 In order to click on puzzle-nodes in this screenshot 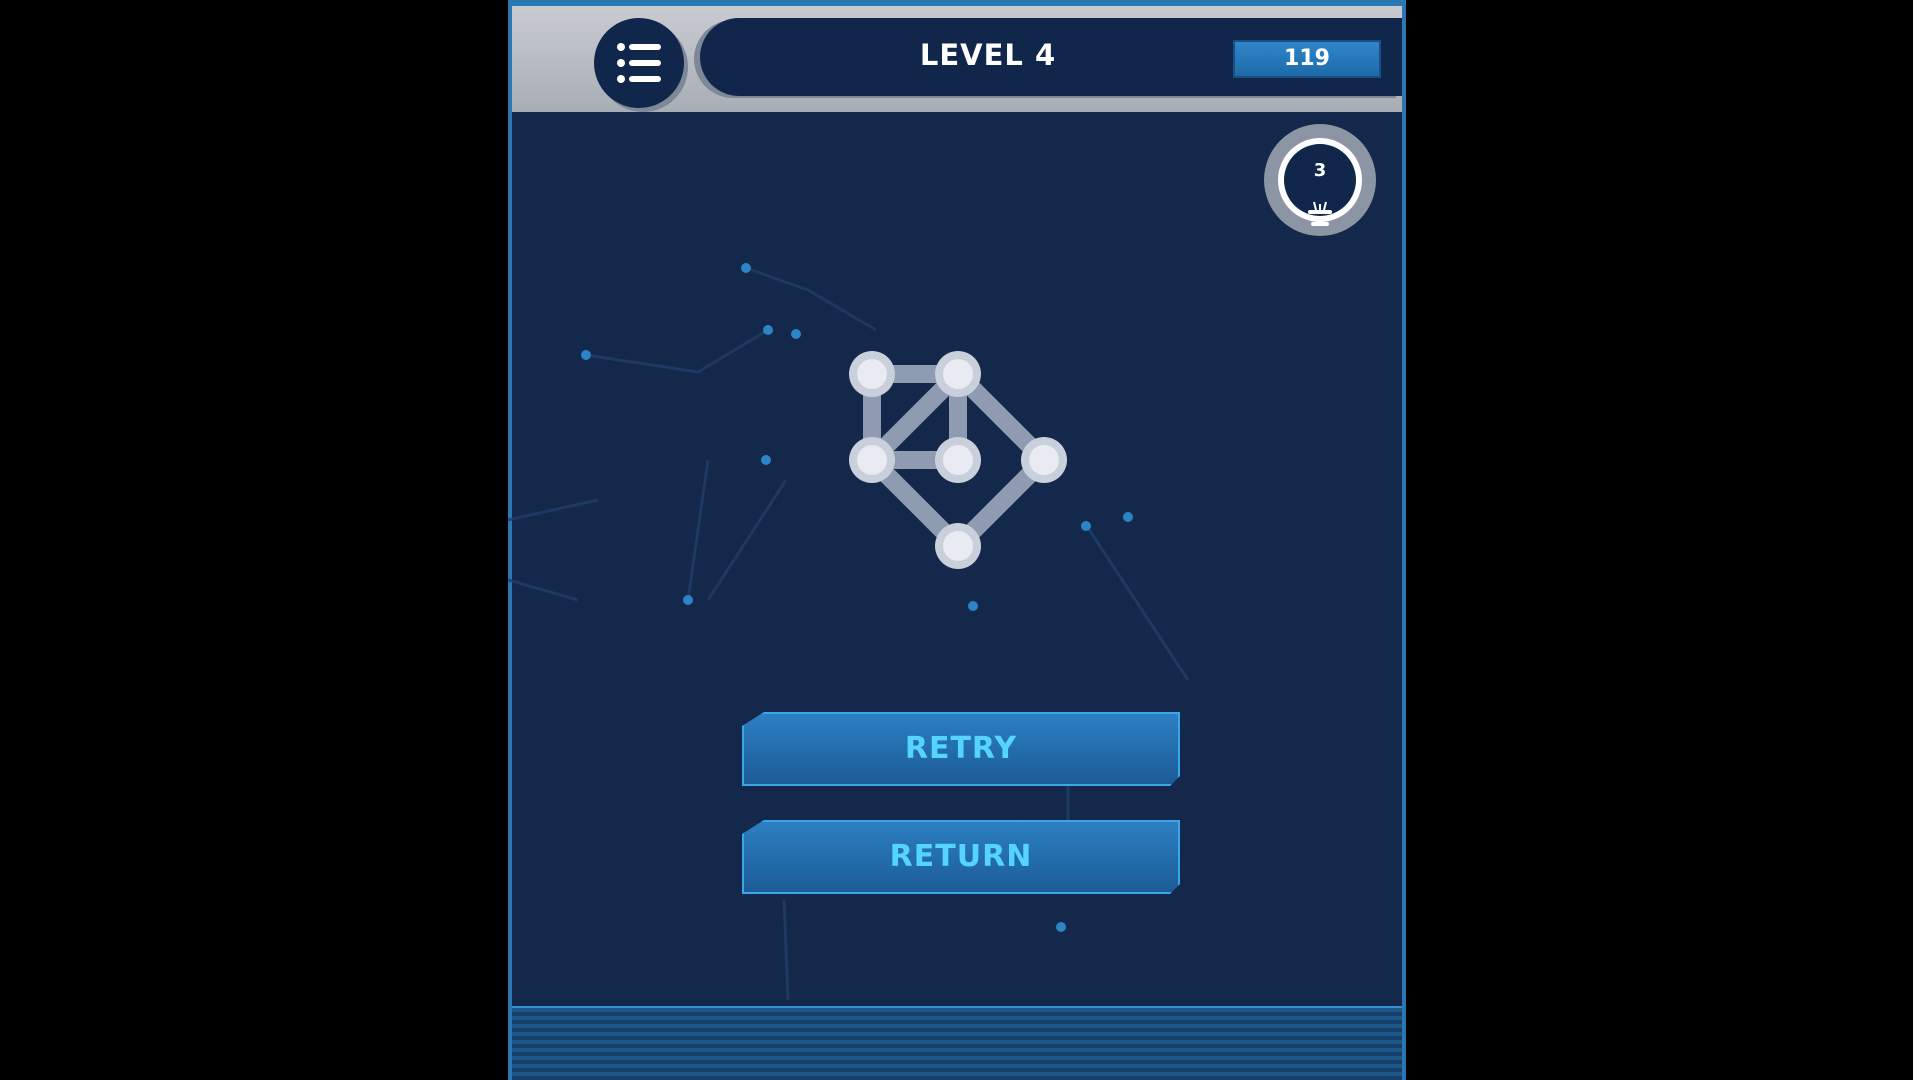, I will do `click(958, 460)`.